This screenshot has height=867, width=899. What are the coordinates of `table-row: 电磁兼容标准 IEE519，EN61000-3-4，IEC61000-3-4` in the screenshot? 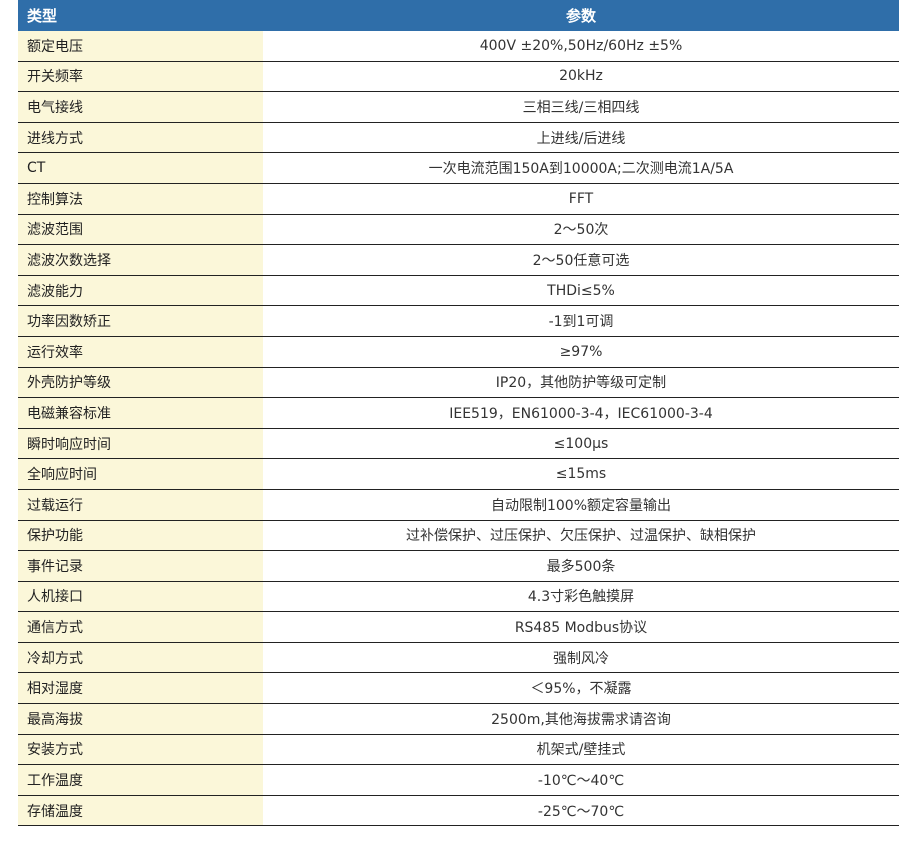 It's located at (458, 413).